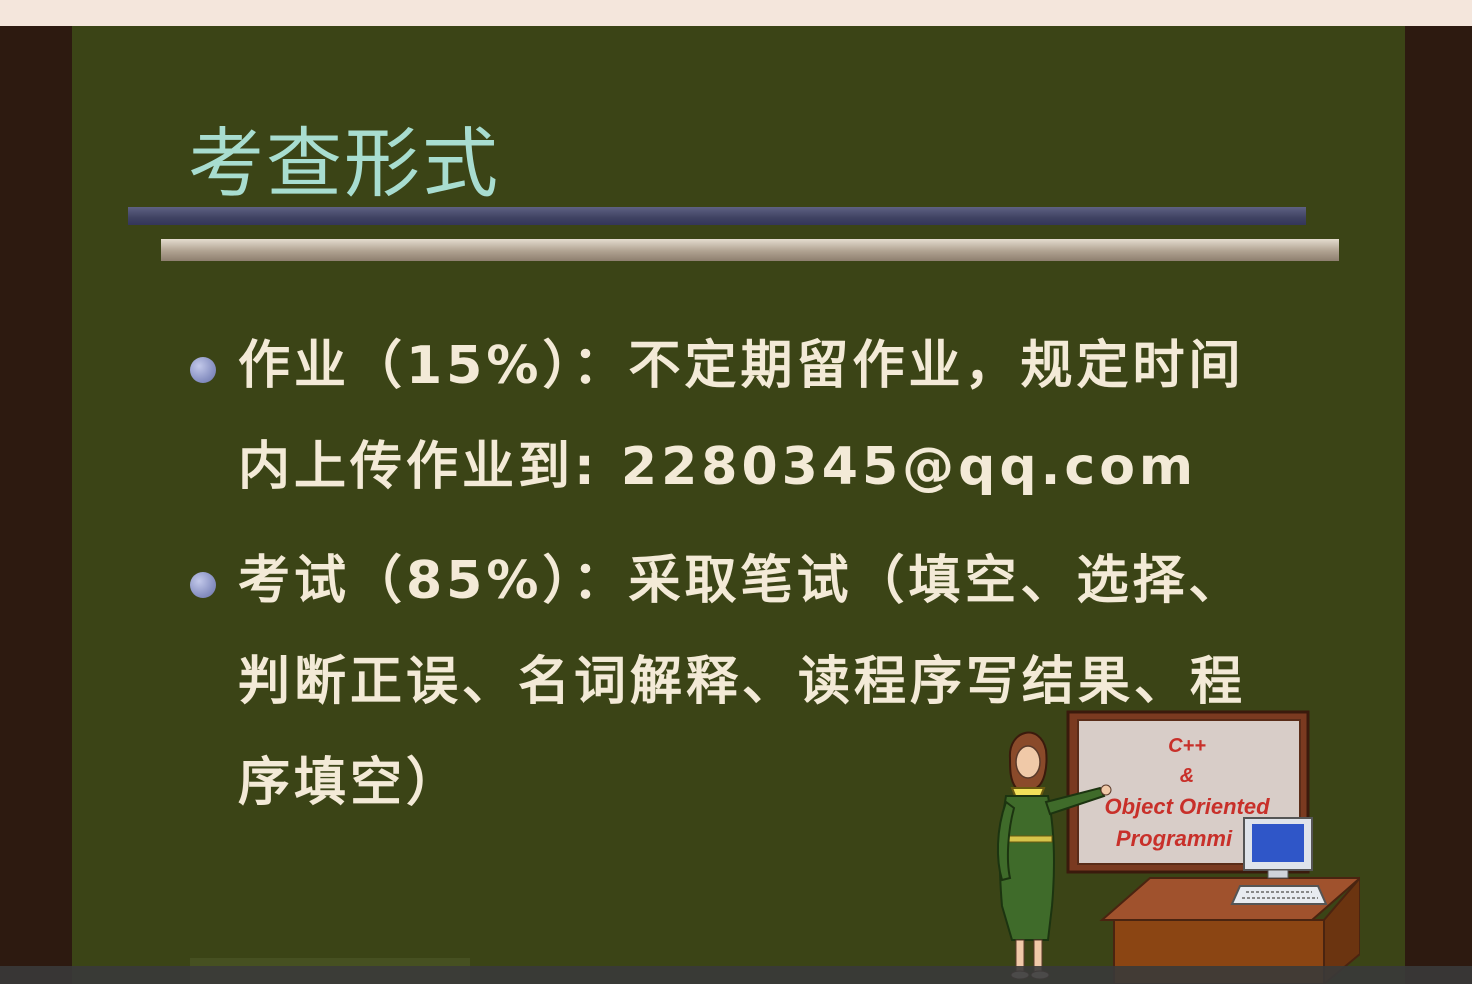  I want to click on title-underline-dark, so click(717, 216).